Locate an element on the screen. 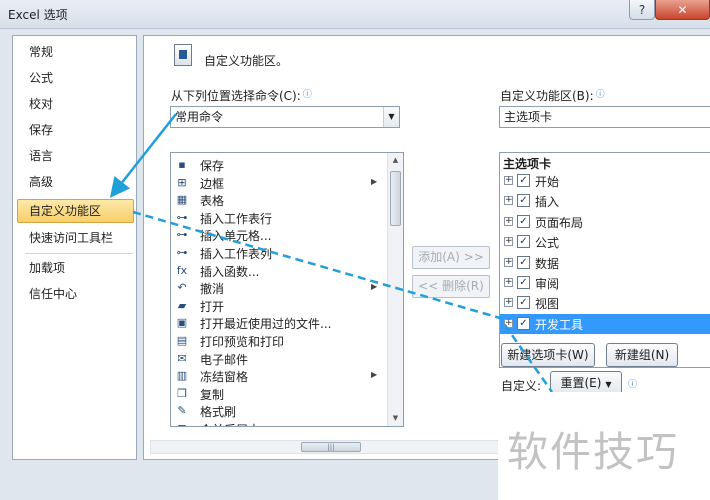  command-item: ❐ 复制 is located at coordinates (278, 394).